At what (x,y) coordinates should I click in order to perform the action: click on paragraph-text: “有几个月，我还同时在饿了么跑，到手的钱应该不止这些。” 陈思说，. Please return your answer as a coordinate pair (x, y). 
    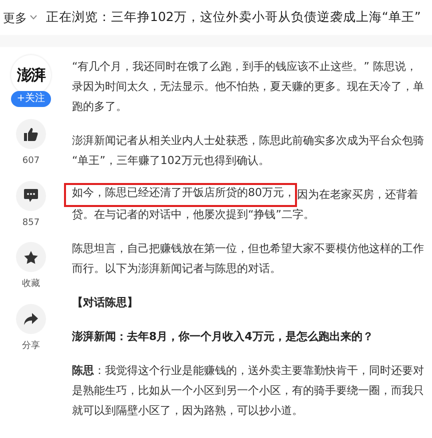
    Looking at the image, I should click on (244, 67).